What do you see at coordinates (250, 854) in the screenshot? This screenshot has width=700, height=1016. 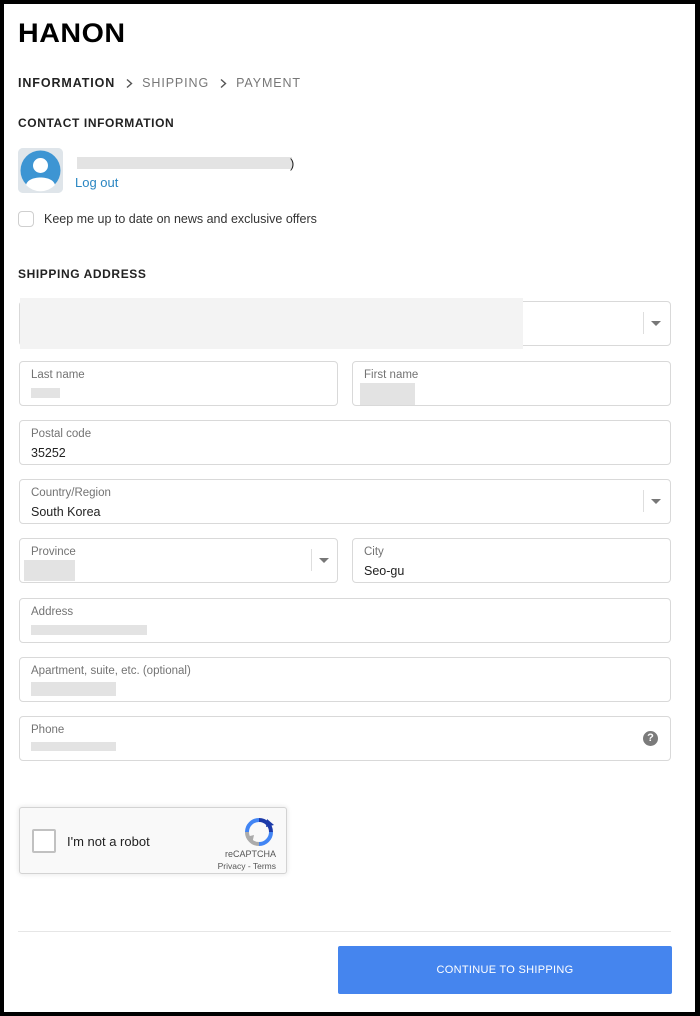 I see `recaptcha-brand: reCAPTCHA` at bounding box center [250, 854].